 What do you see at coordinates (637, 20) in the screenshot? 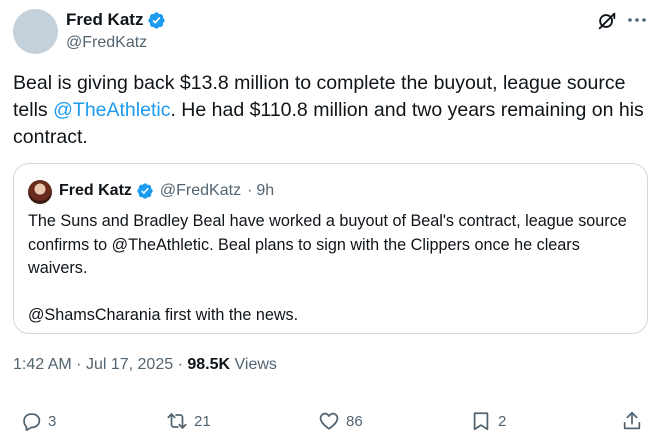
I see `more-icon` at bounding box center [637, 20].